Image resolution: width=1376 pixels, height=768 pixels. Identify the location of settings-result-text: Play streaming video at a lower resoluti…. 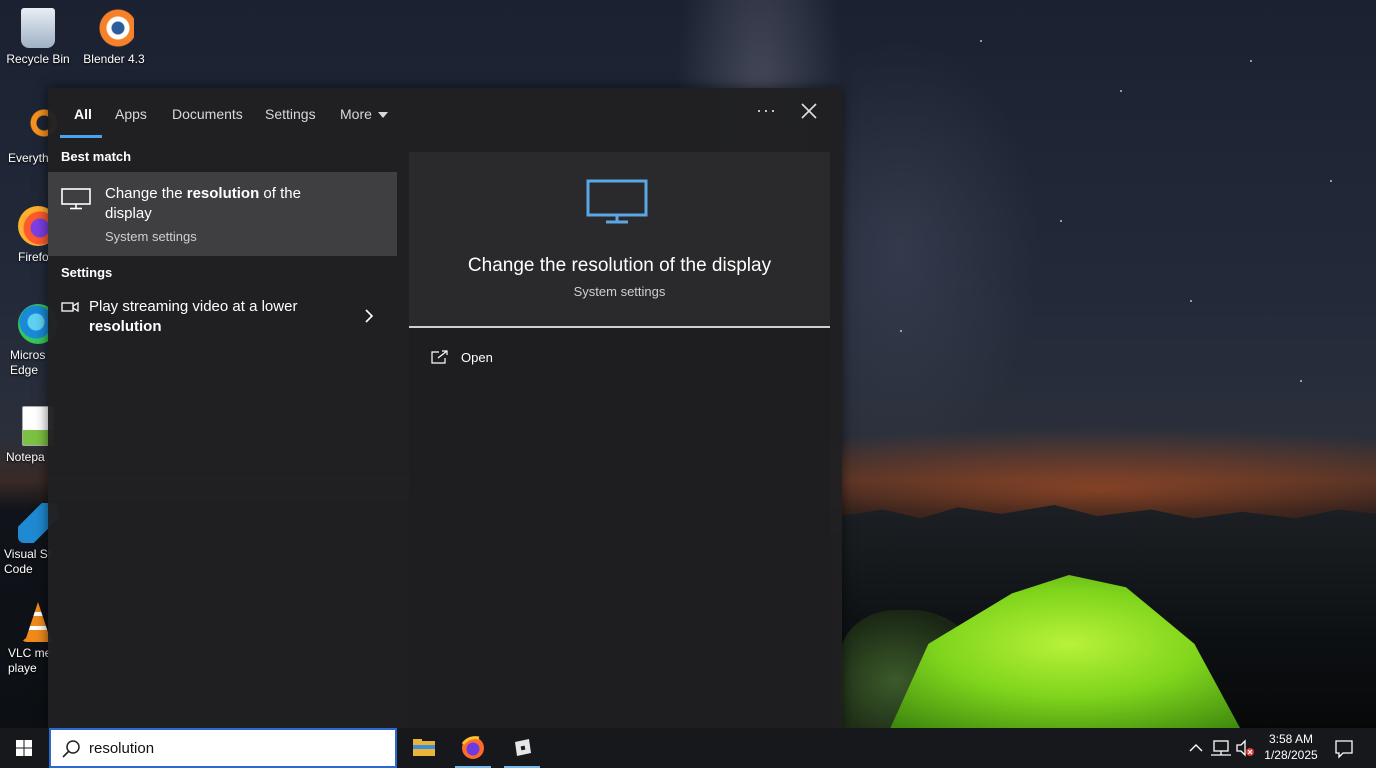
(219, 317).